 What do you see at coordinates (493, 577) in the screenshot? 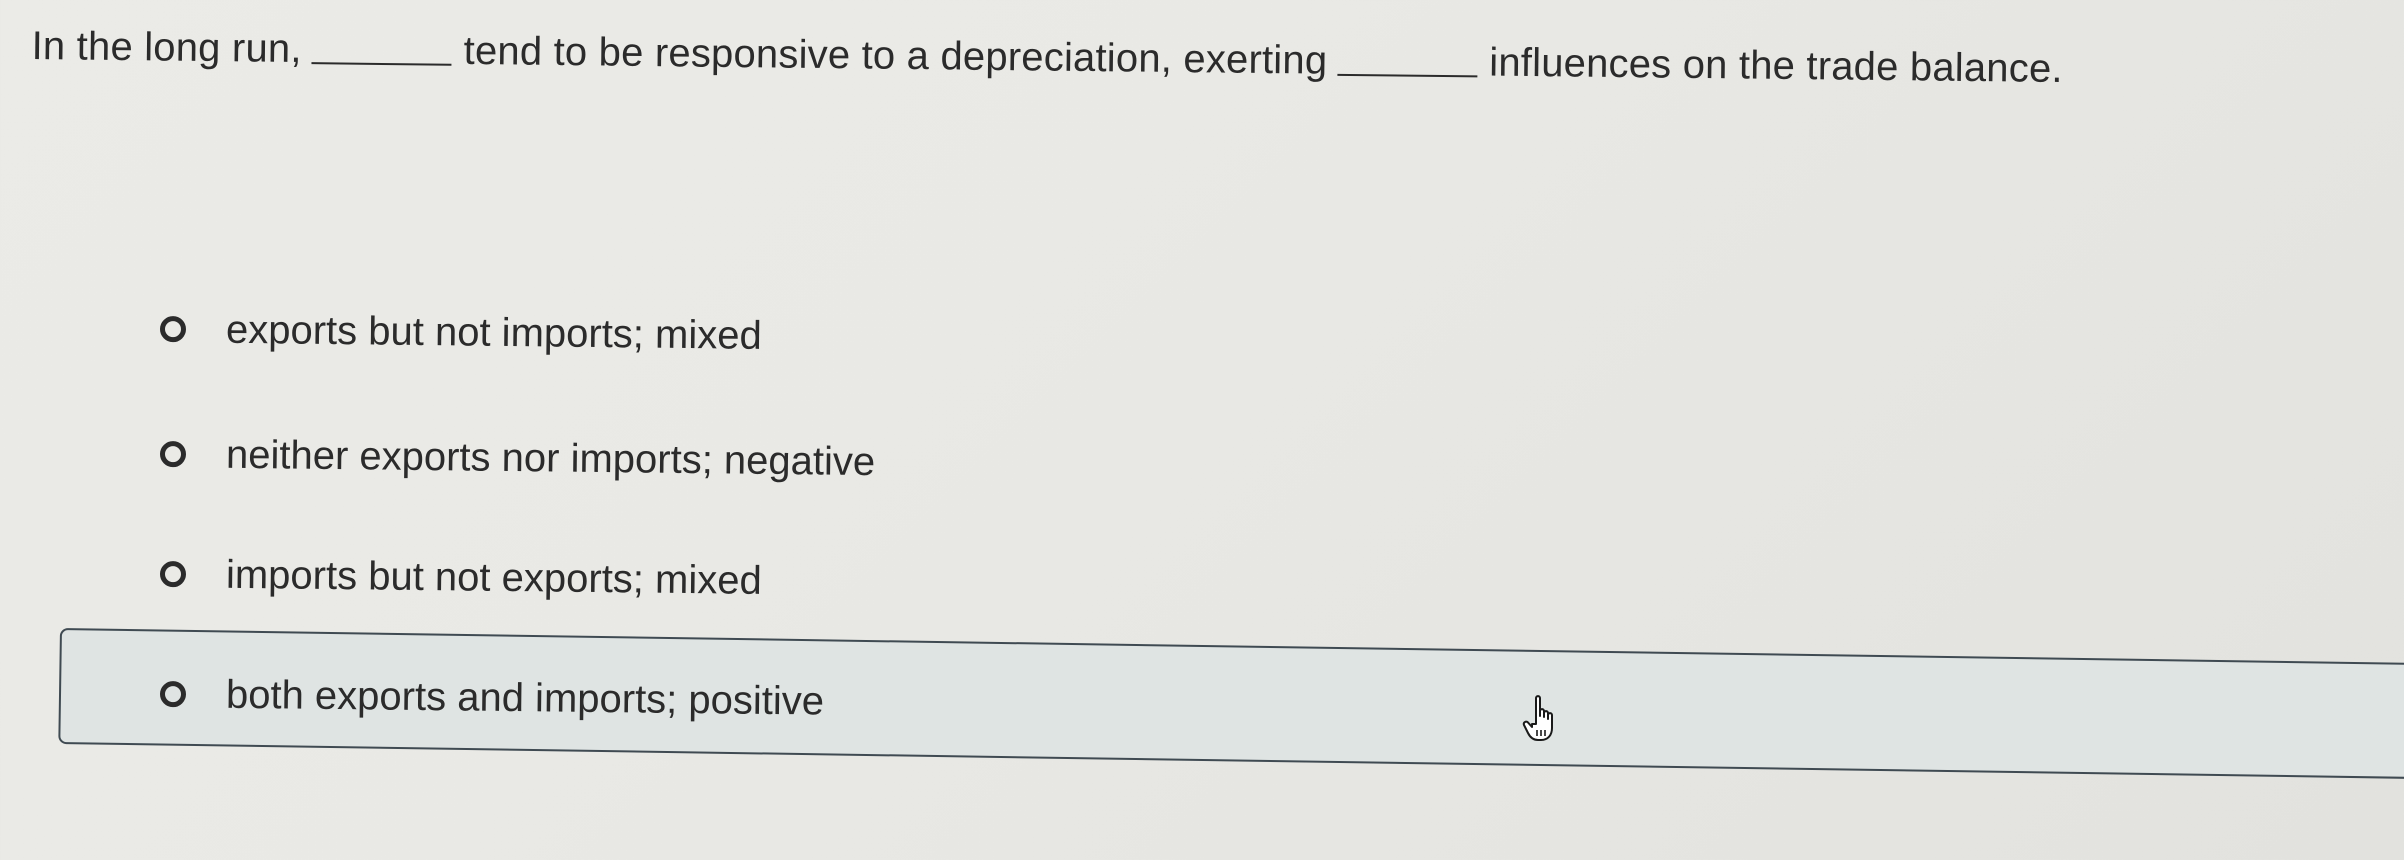
I see `option-label: imports but not exports; mixed` at bounding box center [493, 577].